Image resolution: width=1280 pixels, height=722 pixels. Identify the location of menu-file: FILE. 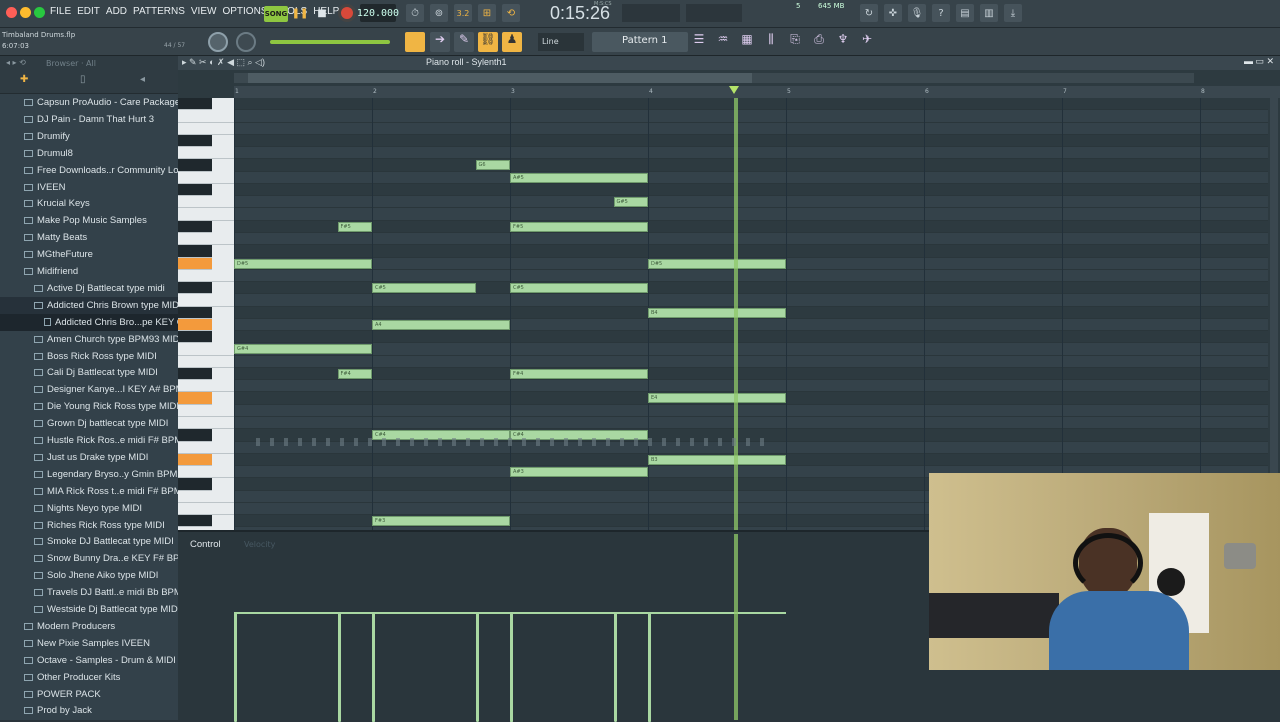
(60, 11).